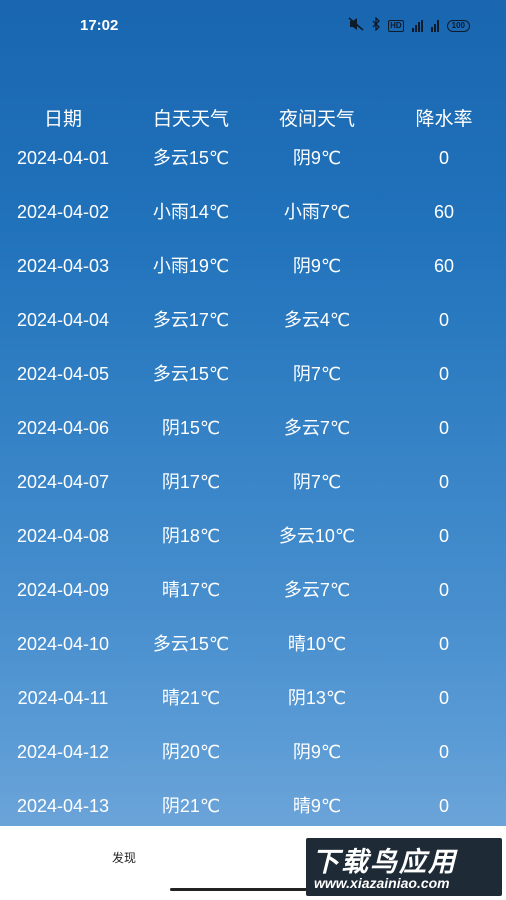 The height and width of the screenshot is (900, 506). Describe the element at coordinates (63, 428) in the screenshot. I see `date-cell: 2024-04-06` at that location.